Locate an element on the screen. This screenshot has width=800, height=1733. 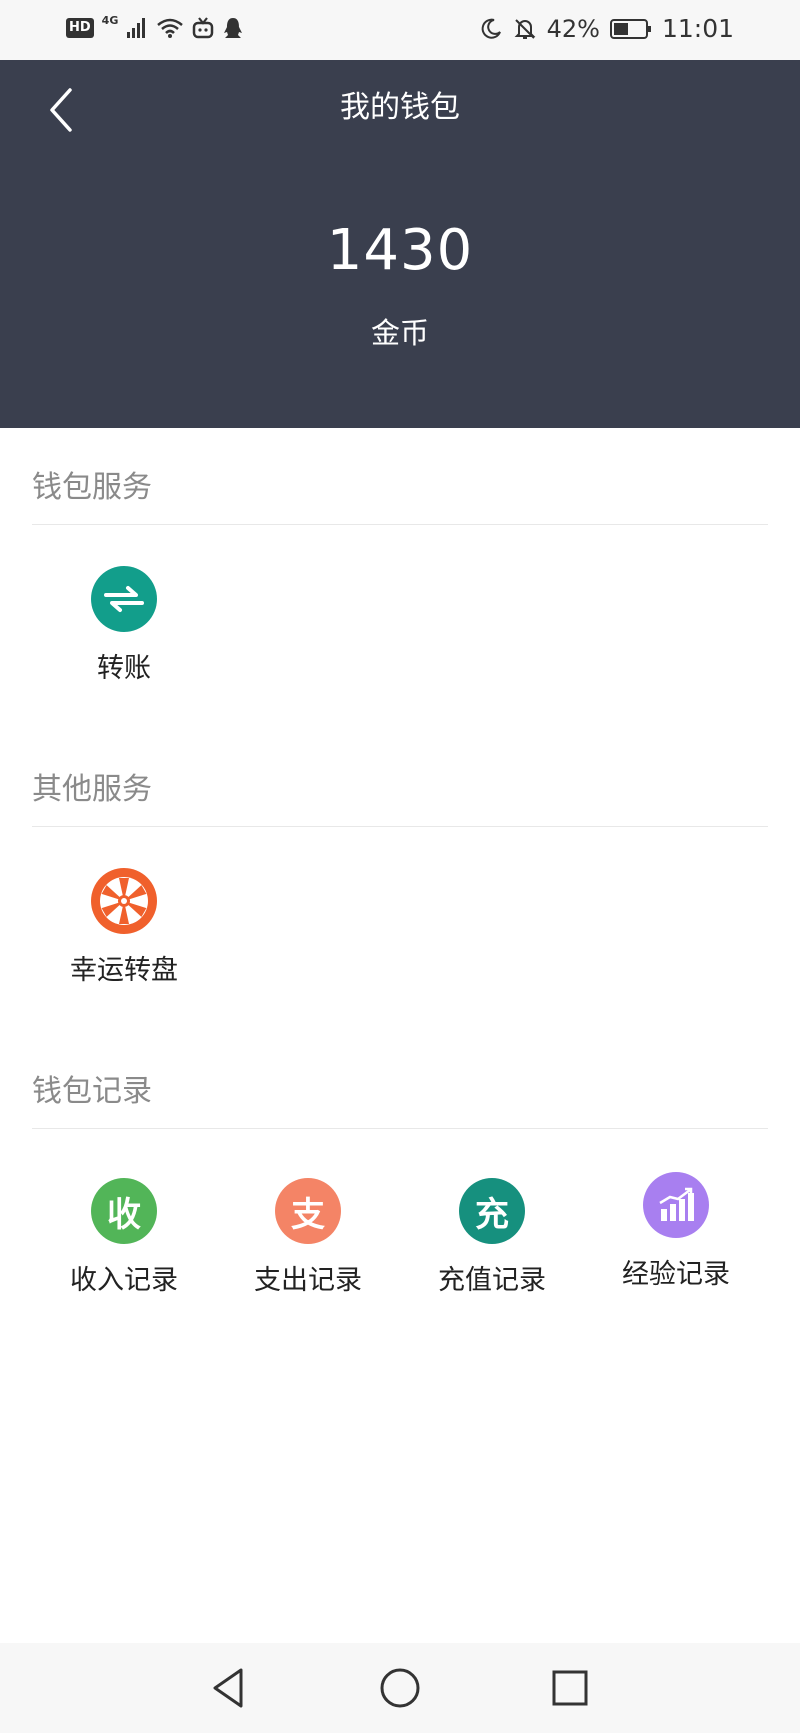
transfer-item: 转账 is located at coordinates (124, 625).